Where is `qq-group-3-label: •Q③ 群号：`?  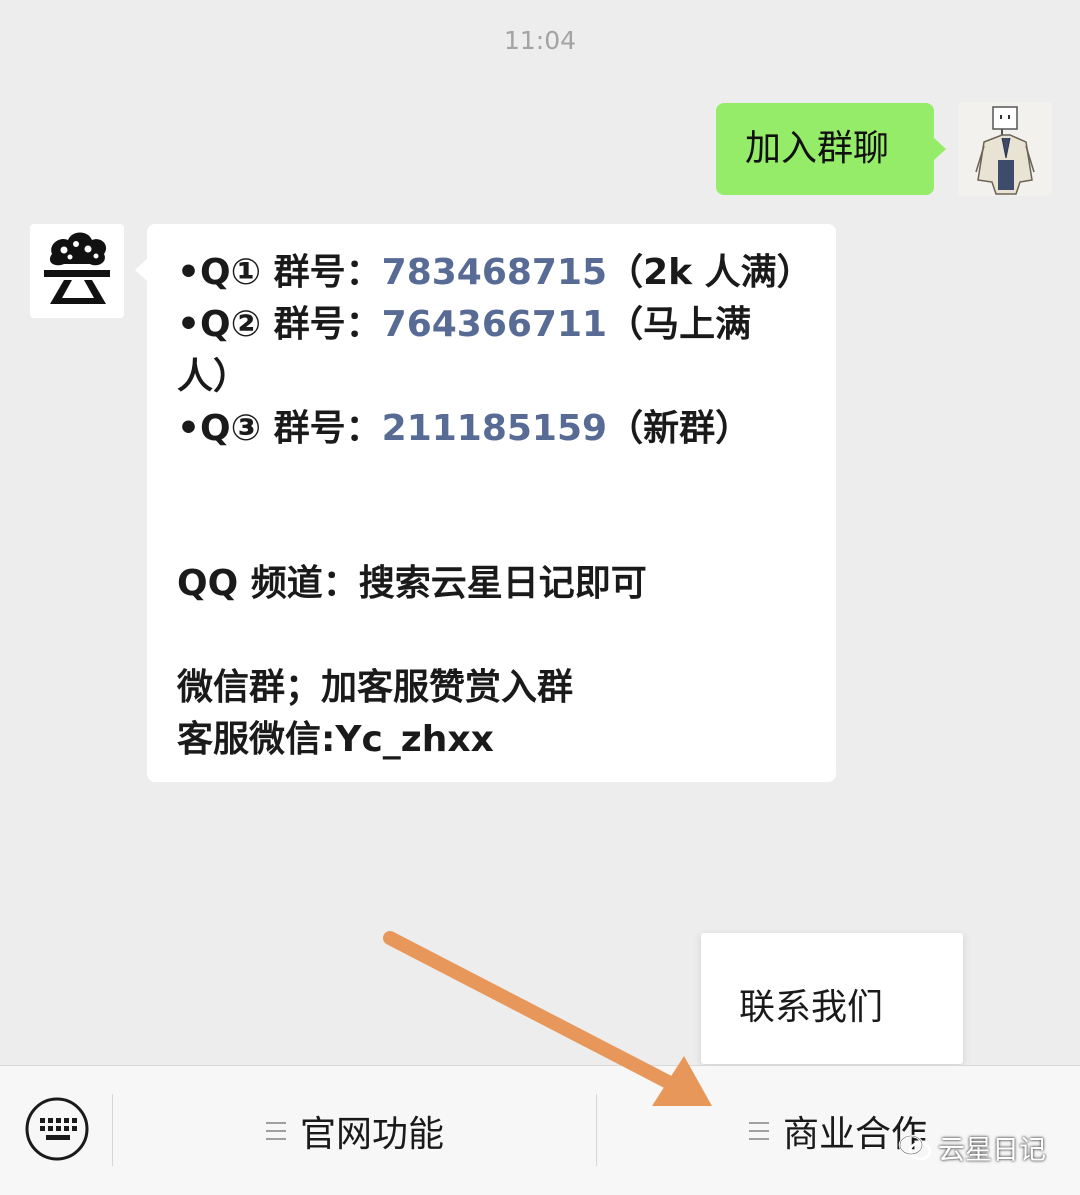 qq-group-3-label: •Q③ 群号： is located at coordinates (279, 428).